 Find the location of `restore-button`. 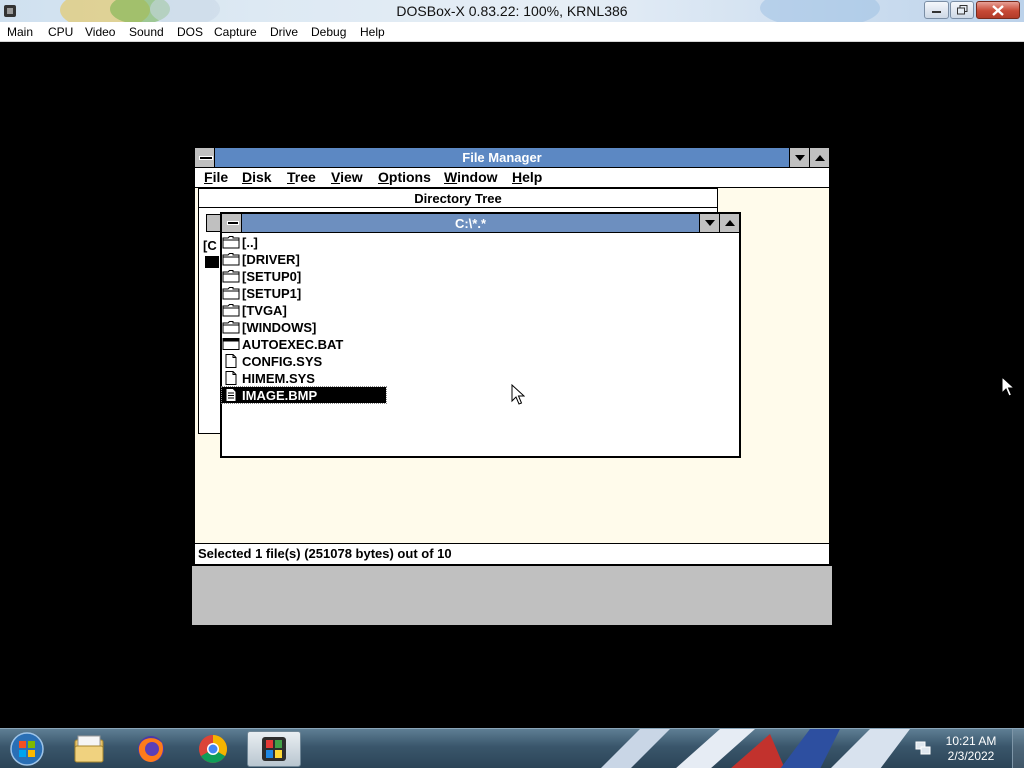

restore-button is located at coordinates (962, 10).